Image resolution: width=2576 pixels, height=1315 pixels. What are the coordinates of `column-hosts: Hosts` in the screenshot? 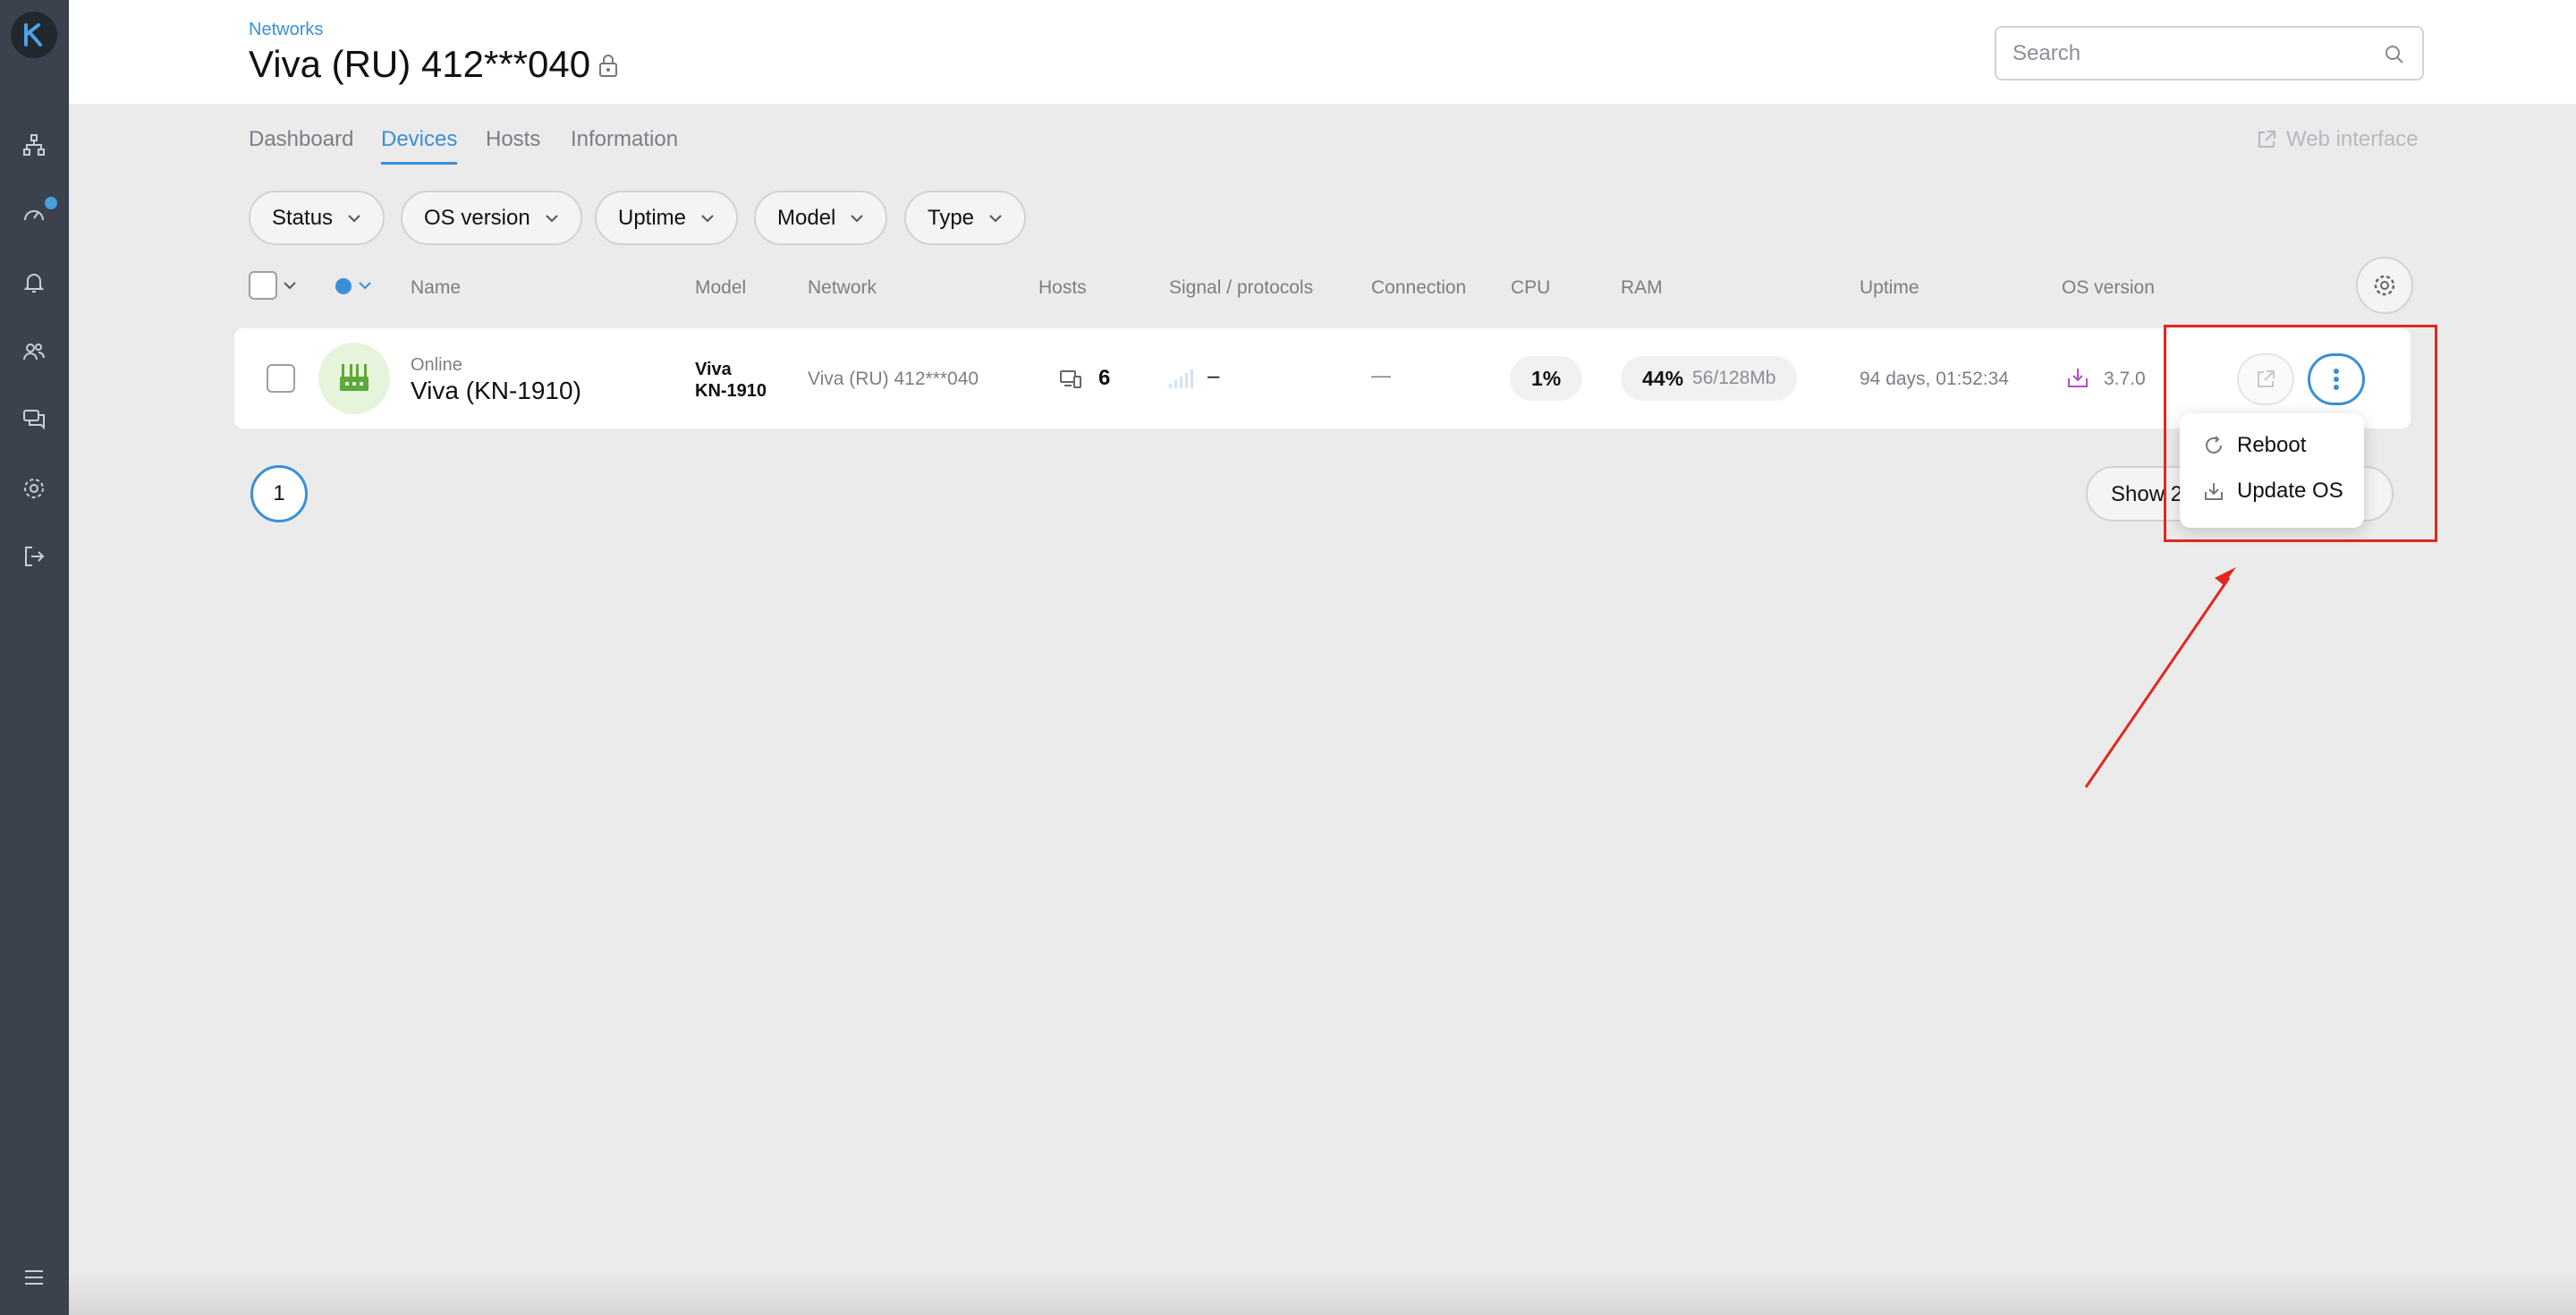 It's located at (1062, 288).